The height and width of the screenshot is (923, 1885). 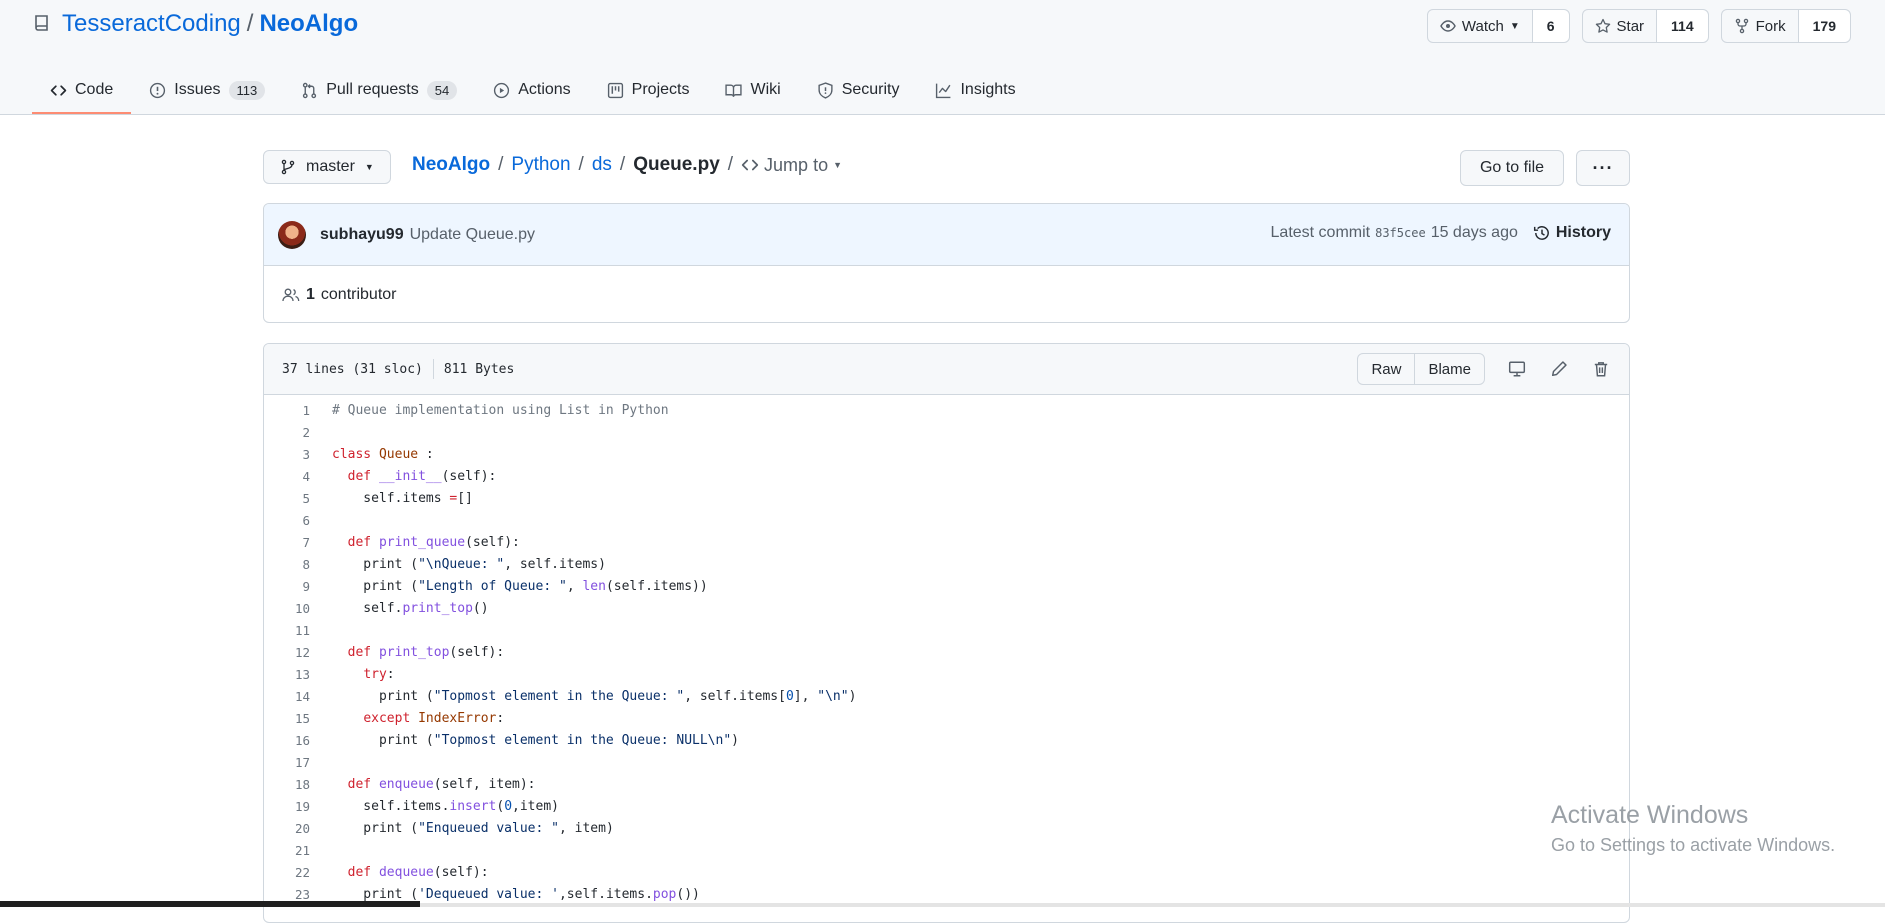 What do you see at coordinates (1760, 26) in the screenshot?
I see `fork-button: Fork` at bounding box center [1760, 26].